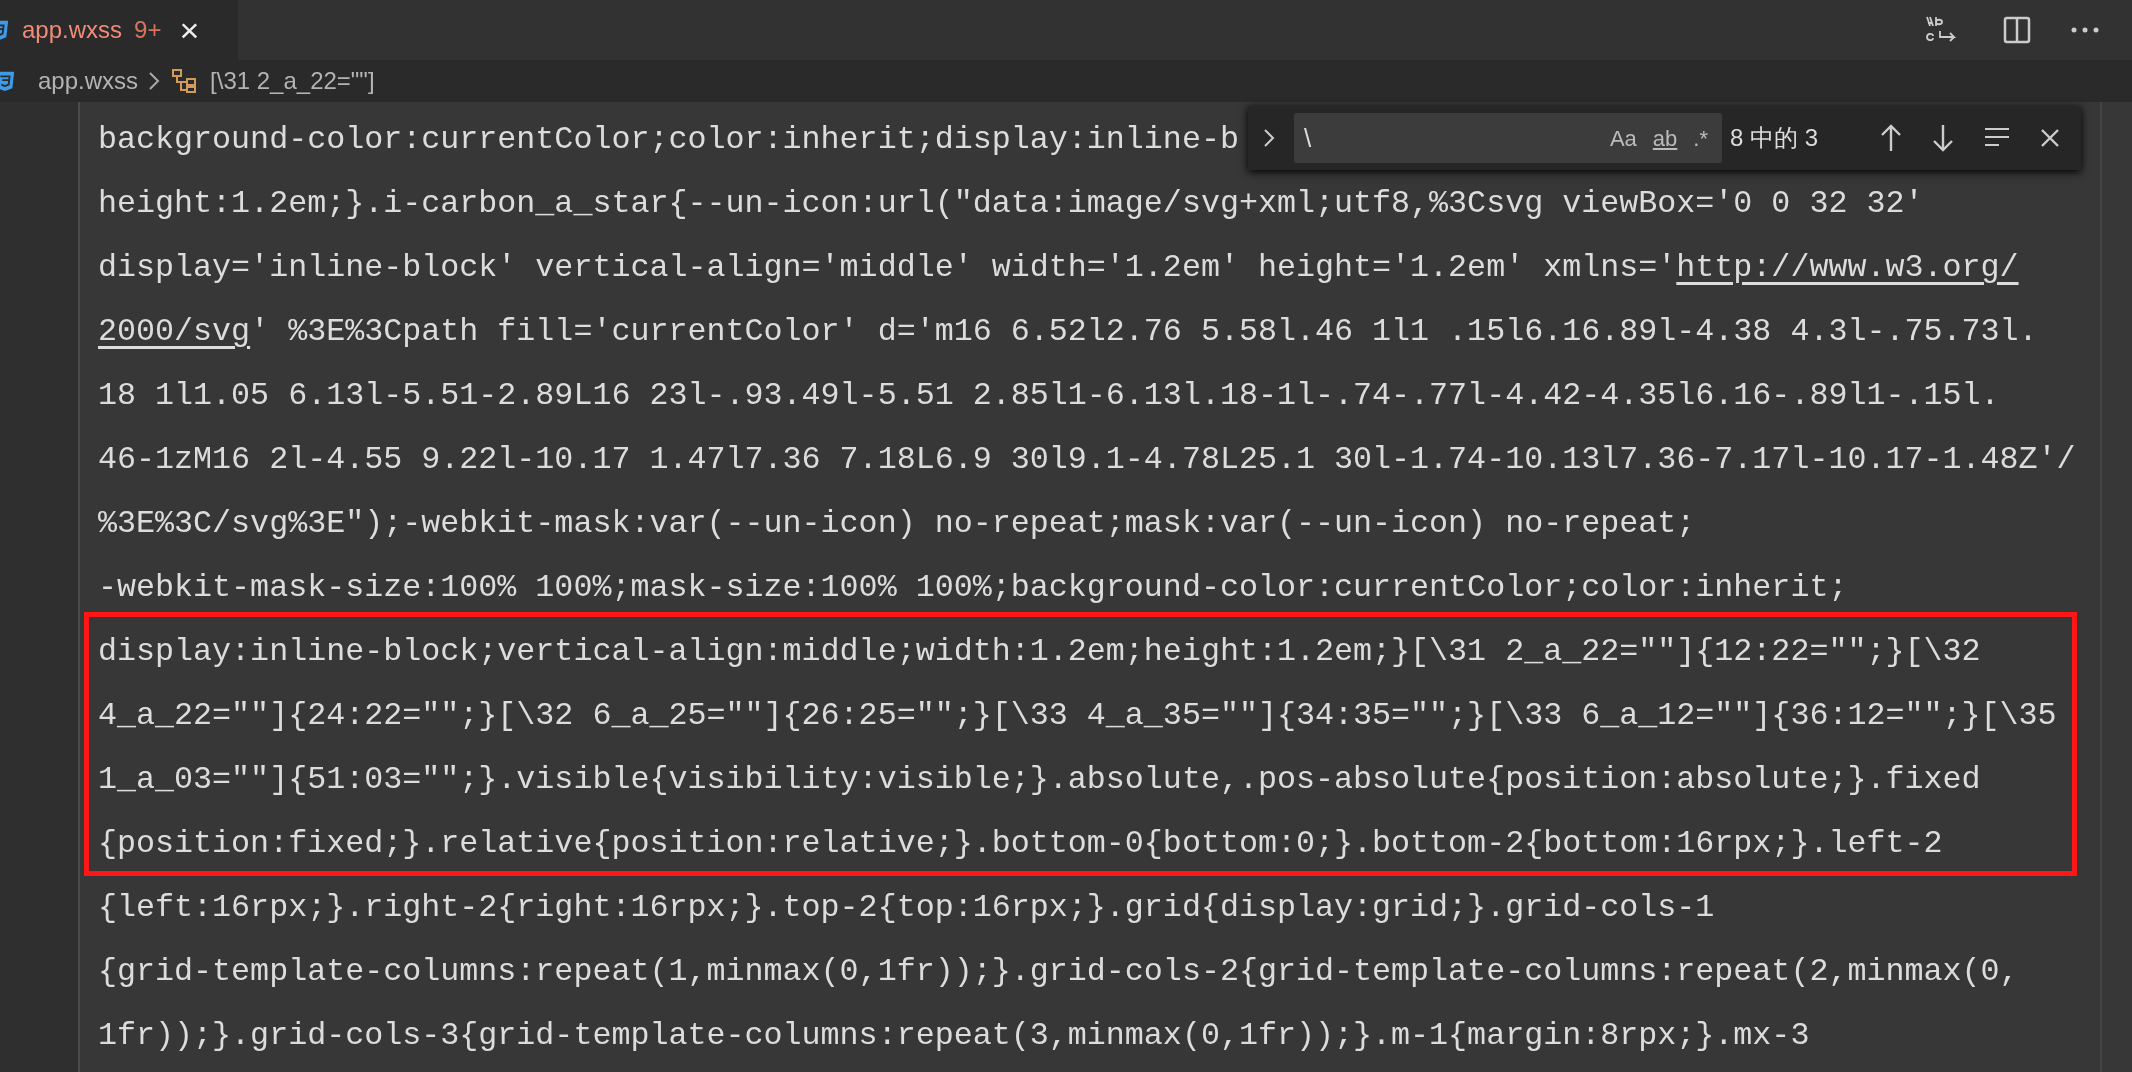 This screenshot has height=1072, width=2132. Describe the element at coordinates (668, 140) in the screenshot. I see `code-line: background-color:currentColor;color:inherit;display:inline-b` at that location.